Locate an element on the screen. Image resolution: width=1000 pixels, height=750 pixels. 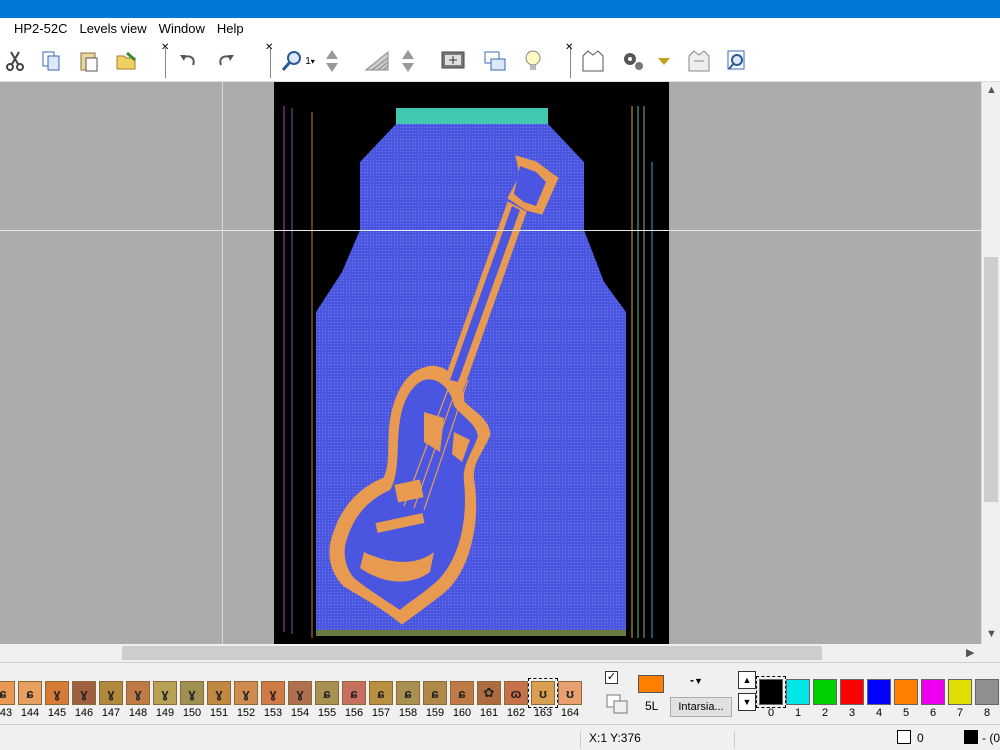
vertical-scroll-thumb is located at coordinates (991, 379).